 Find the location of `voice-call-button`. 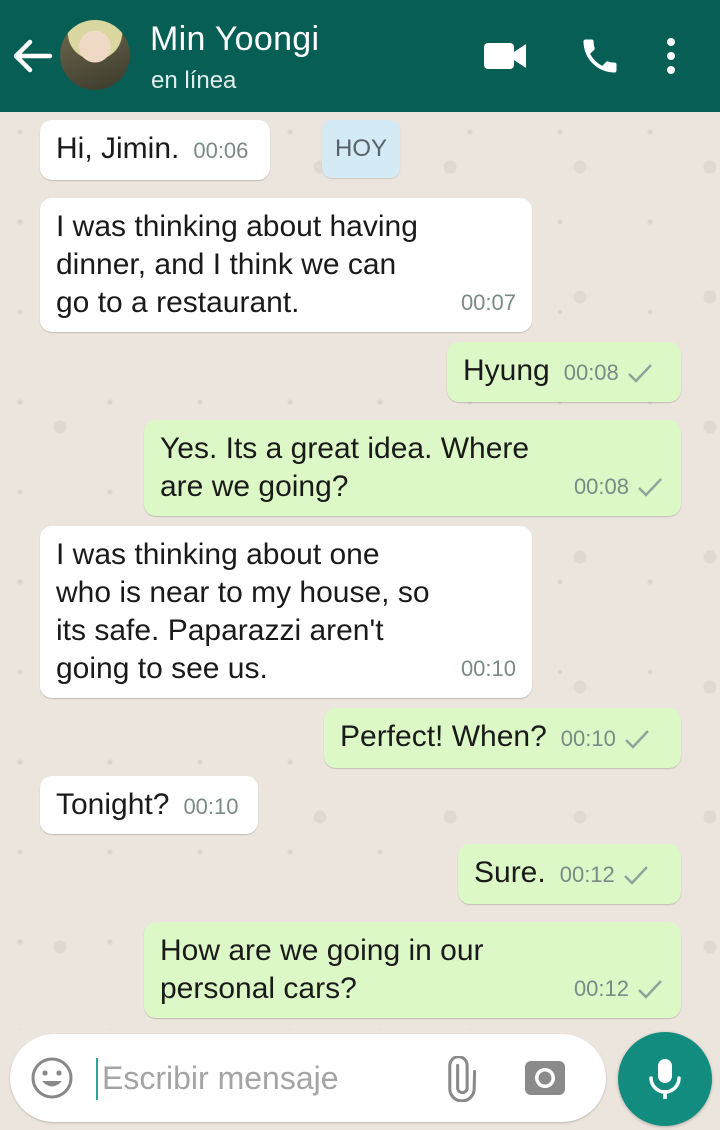

voice-call-button is located at coordinates (600, 56).